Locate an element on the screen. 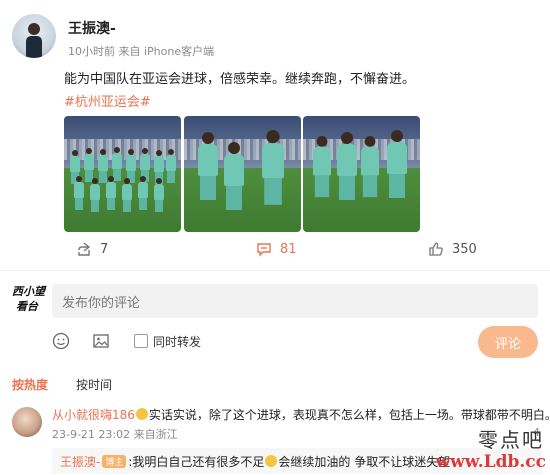 The image size is (550, 475). brand-logo: 西小望 看台 is located at coordinates (28, 299).